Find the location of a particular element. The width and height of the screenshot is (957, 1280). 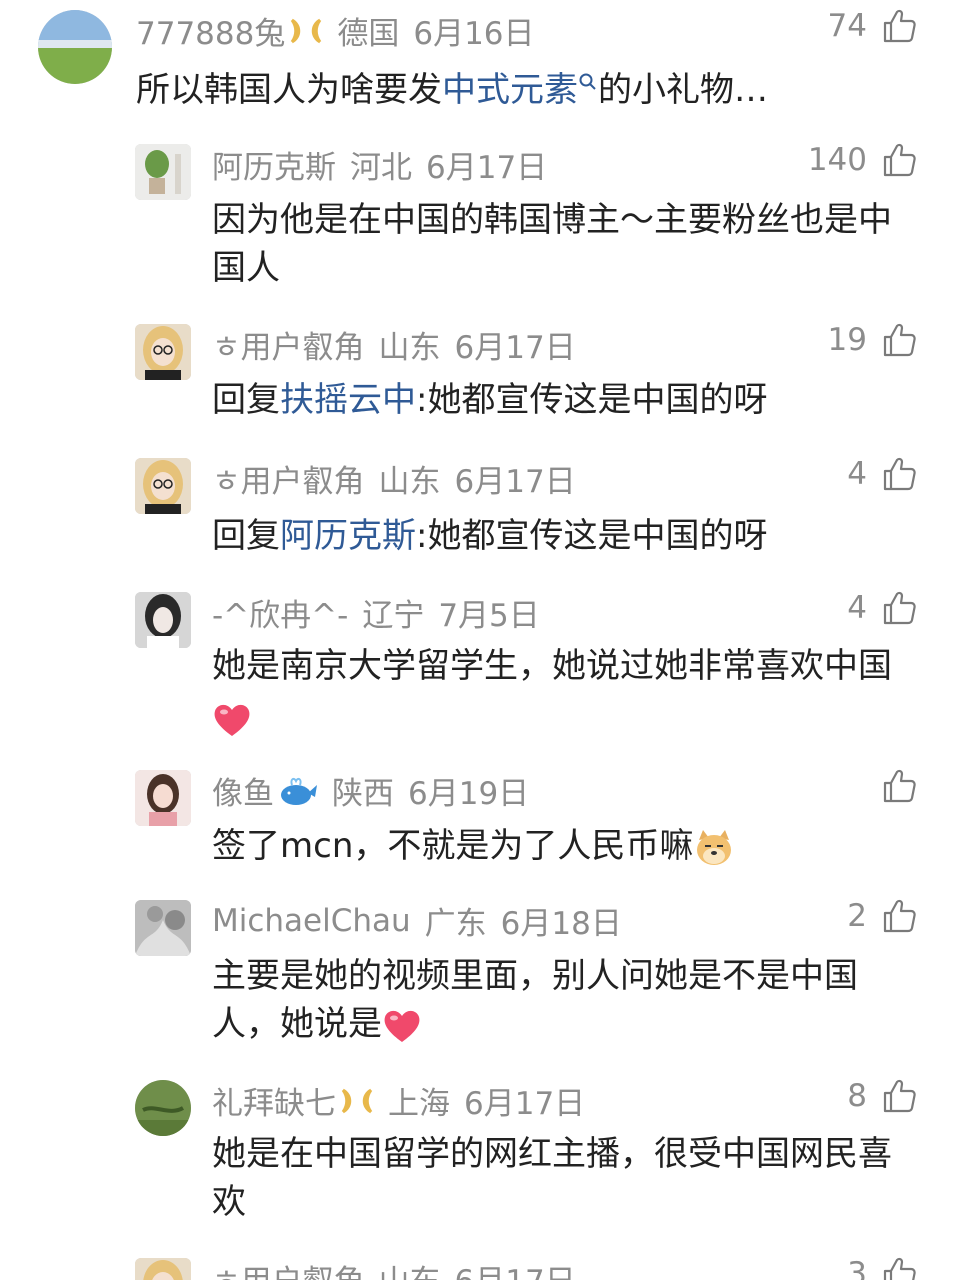

comment-meta: 阿历克斯 河北 6月17日 is located at coordinates (379, 164).